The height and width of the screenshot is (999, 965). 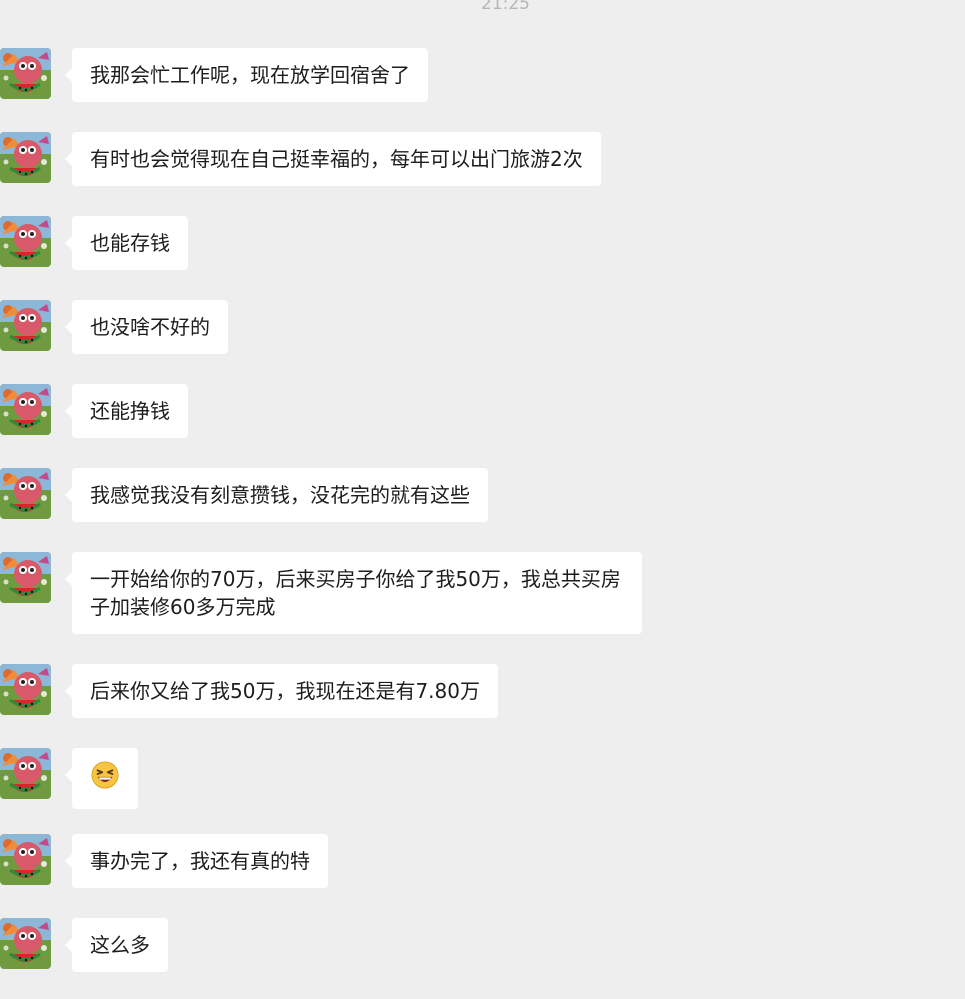 What do you see at coordinates (246, 75) in the screenshot?
I see `message-bubble: 我那会忙工作呢，现在放学回宿舍了` at bounding box center [246, 75].